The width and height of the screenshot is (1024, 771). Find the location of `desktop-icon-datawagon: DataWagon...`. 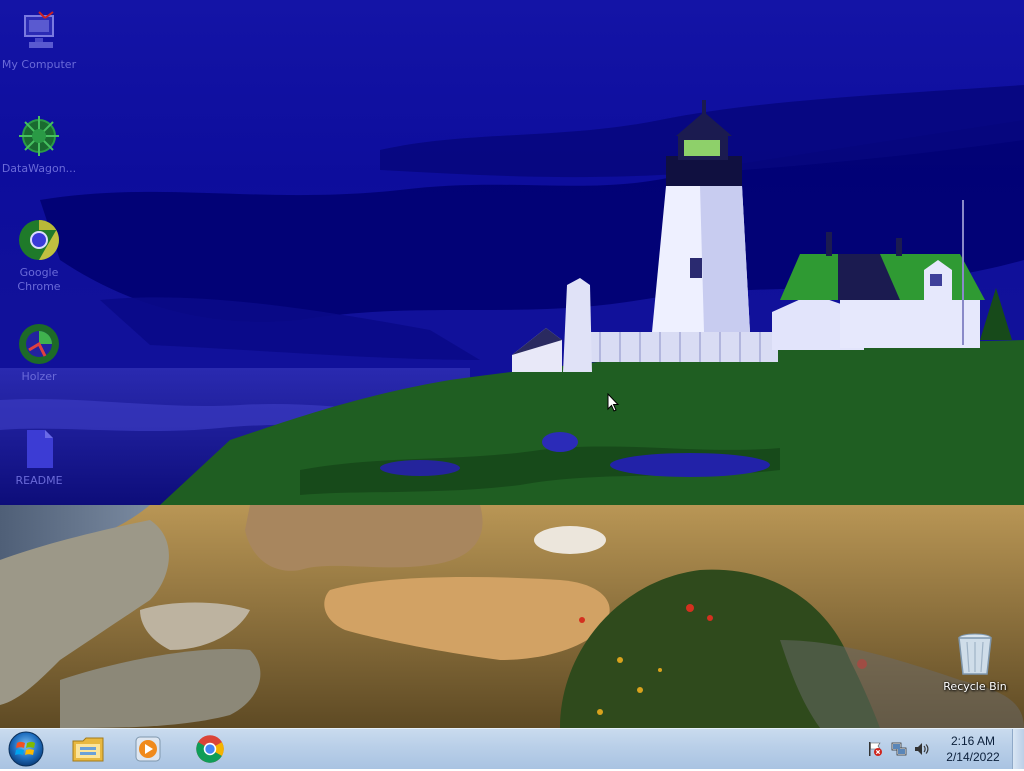

desktop-icon-datawagon: DataWagon... is located at coordinates (39, 144).